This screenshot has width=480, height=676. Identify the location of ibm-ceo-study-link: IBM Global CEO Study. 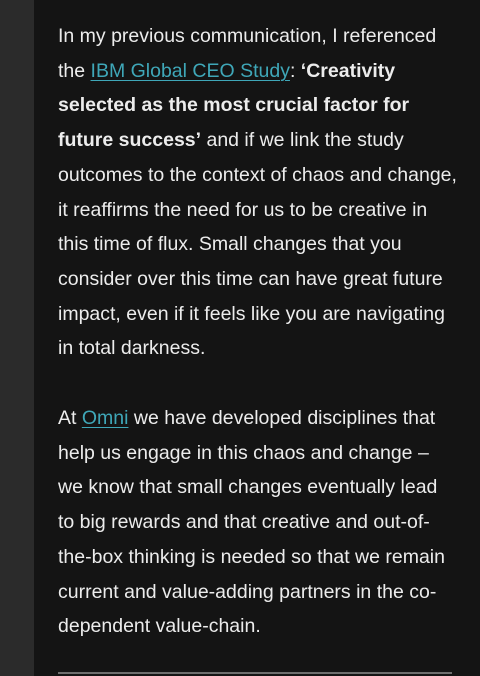
(190, 71).